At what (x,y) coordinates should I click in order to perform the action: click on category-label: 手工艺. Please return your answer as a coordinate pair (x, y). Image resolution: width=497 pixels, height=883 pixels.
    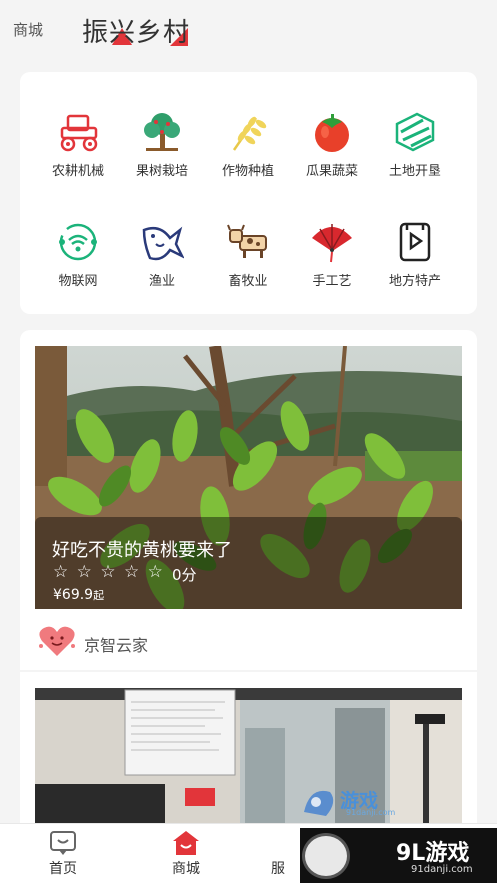
    Looking at the image, I should click on (332, 281).